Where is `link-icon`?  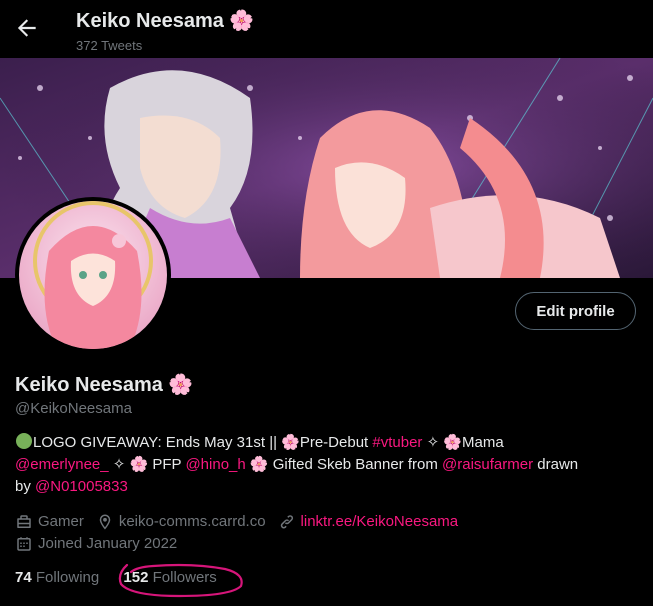 link-icon is located at coordinates (286, 522).